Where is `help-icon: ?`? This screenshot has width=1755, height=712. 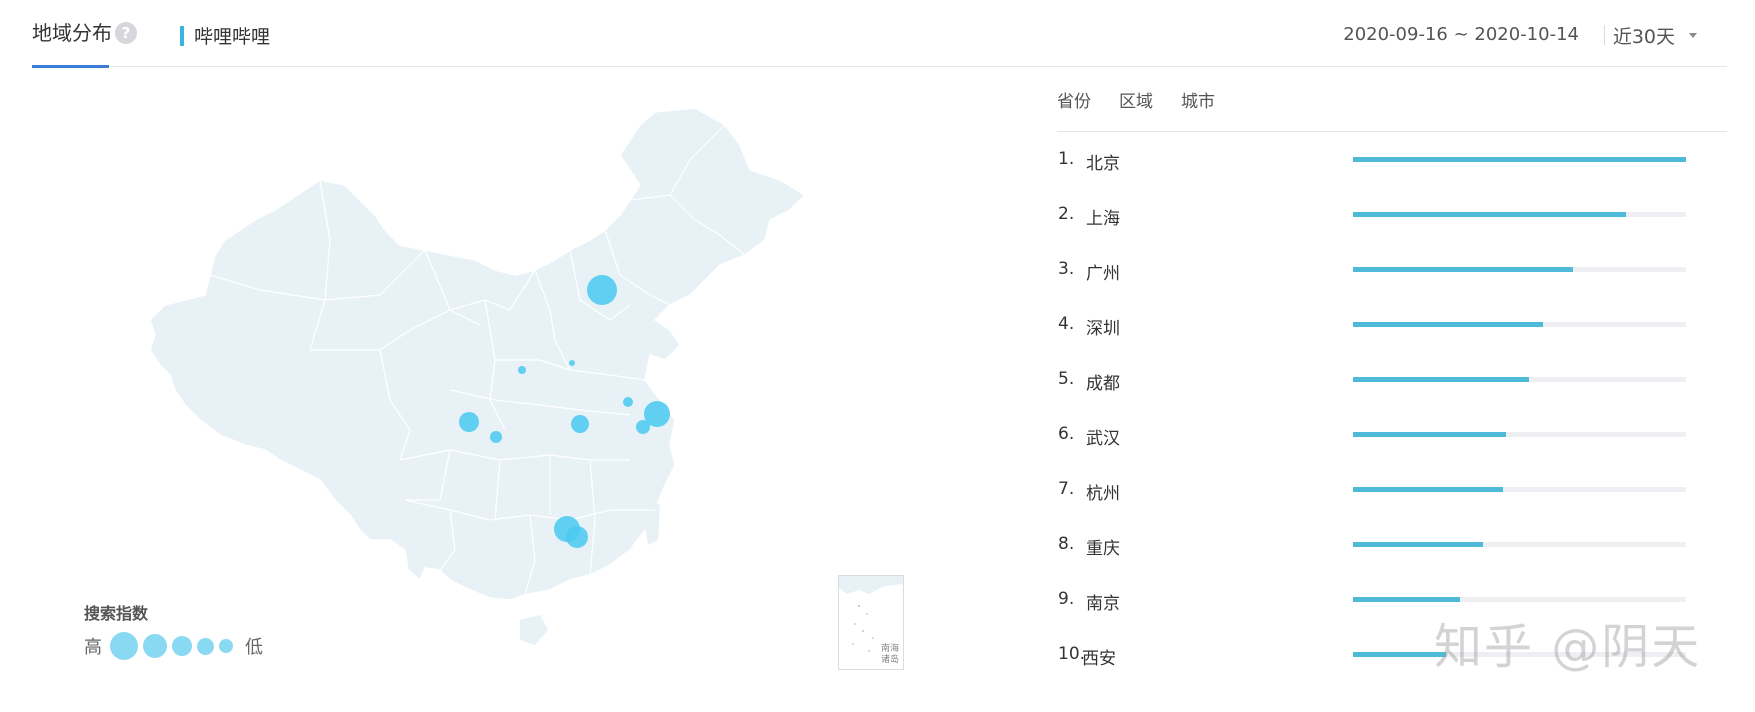
help-icon: ? is located at coordinates (126, 33).